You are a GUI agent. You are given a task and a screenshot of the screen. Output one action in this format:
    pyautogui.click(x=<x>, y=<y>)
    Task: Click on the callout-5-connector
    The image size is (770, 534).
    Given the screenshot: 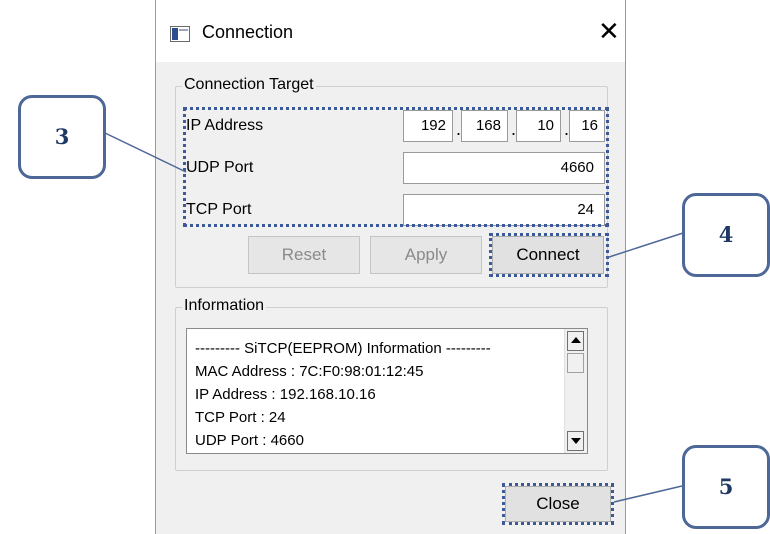 What is the action you would take?
    pyautogui.click(x=648, y=494)
    